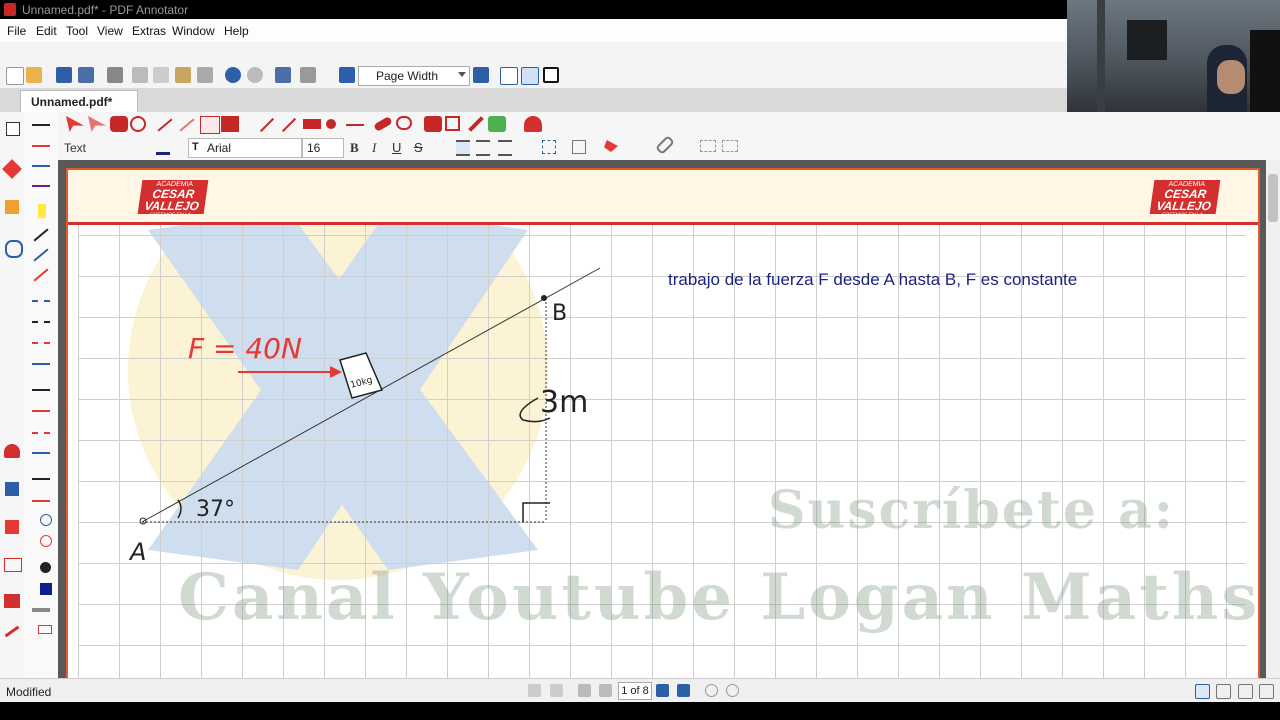  Describe the element at coordinates (556, 690) in the screenshot. I see `history-forward-icon` at that location.